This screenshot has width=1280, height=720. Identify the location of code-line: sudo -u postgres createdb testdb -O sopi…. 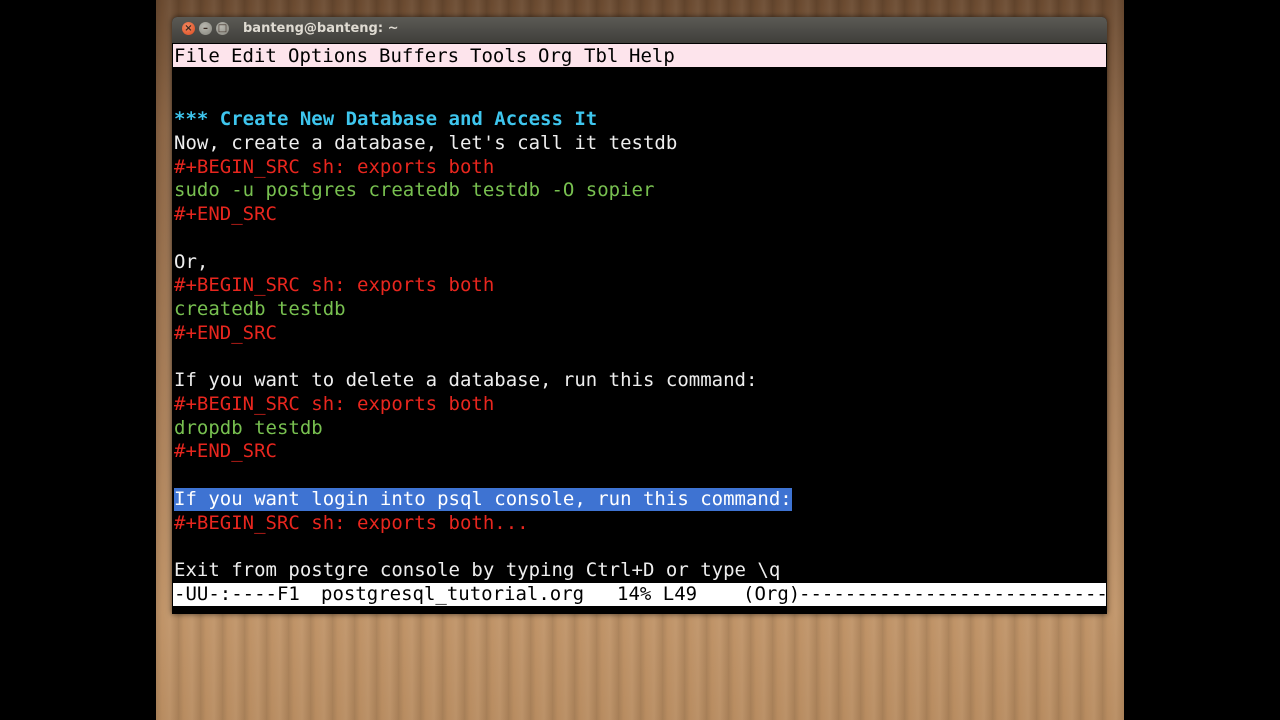
(414, 190).